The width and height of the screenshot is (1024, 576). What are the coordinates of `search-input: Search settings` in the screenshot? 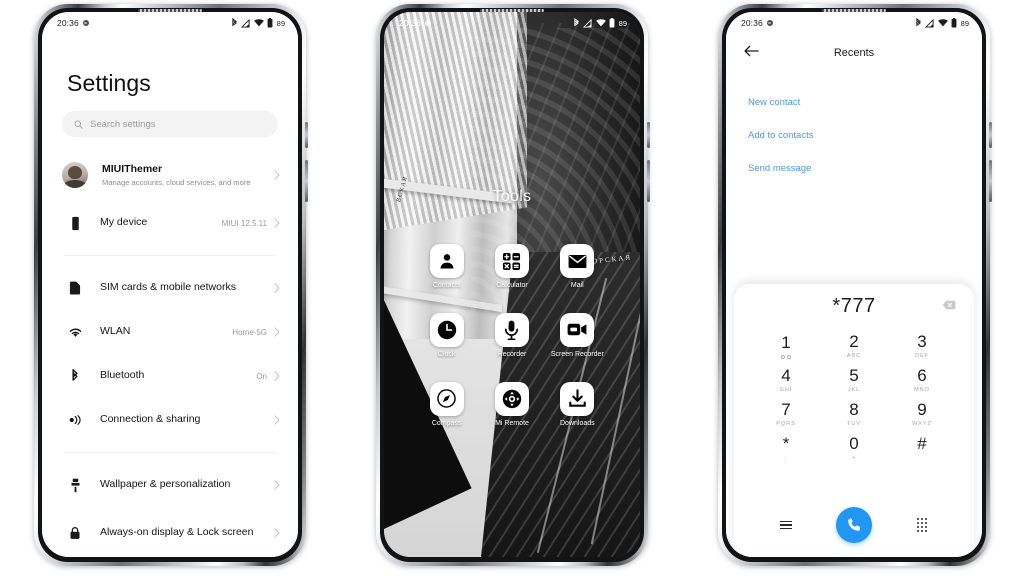 It's located at (170, 124).